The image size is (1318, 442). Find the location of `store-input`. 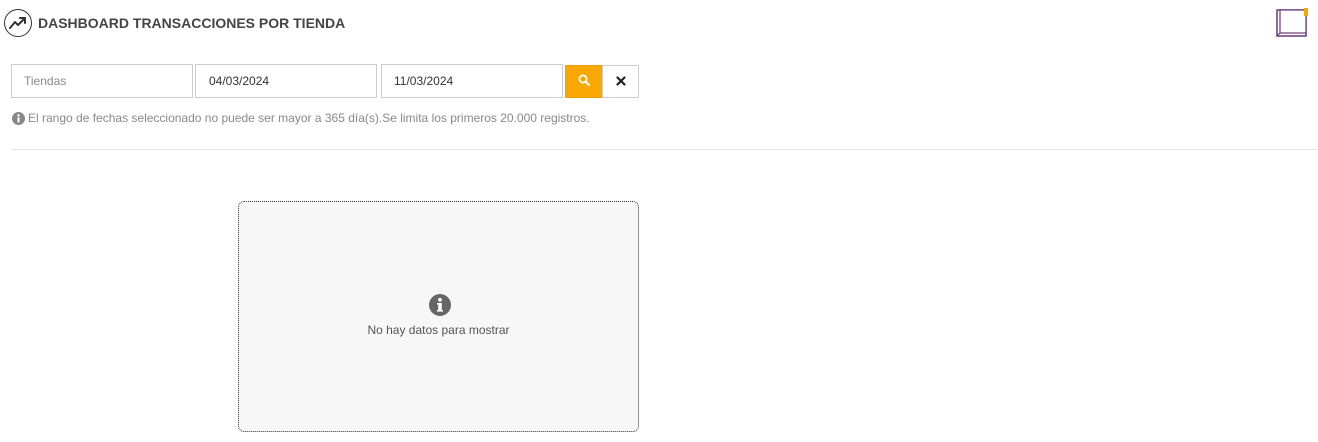

store-input is located at coordinates (102, 81).